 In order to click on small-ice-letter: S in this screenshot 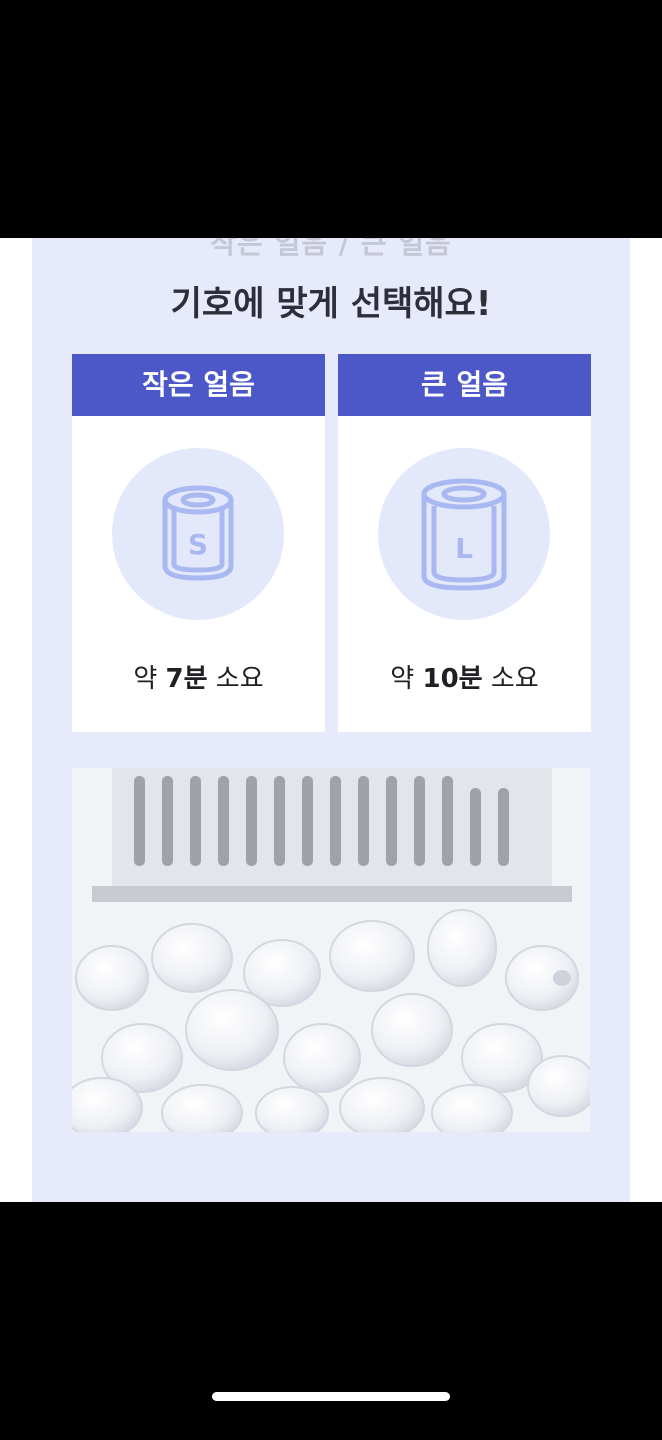, I will do `click(198, 544)`.